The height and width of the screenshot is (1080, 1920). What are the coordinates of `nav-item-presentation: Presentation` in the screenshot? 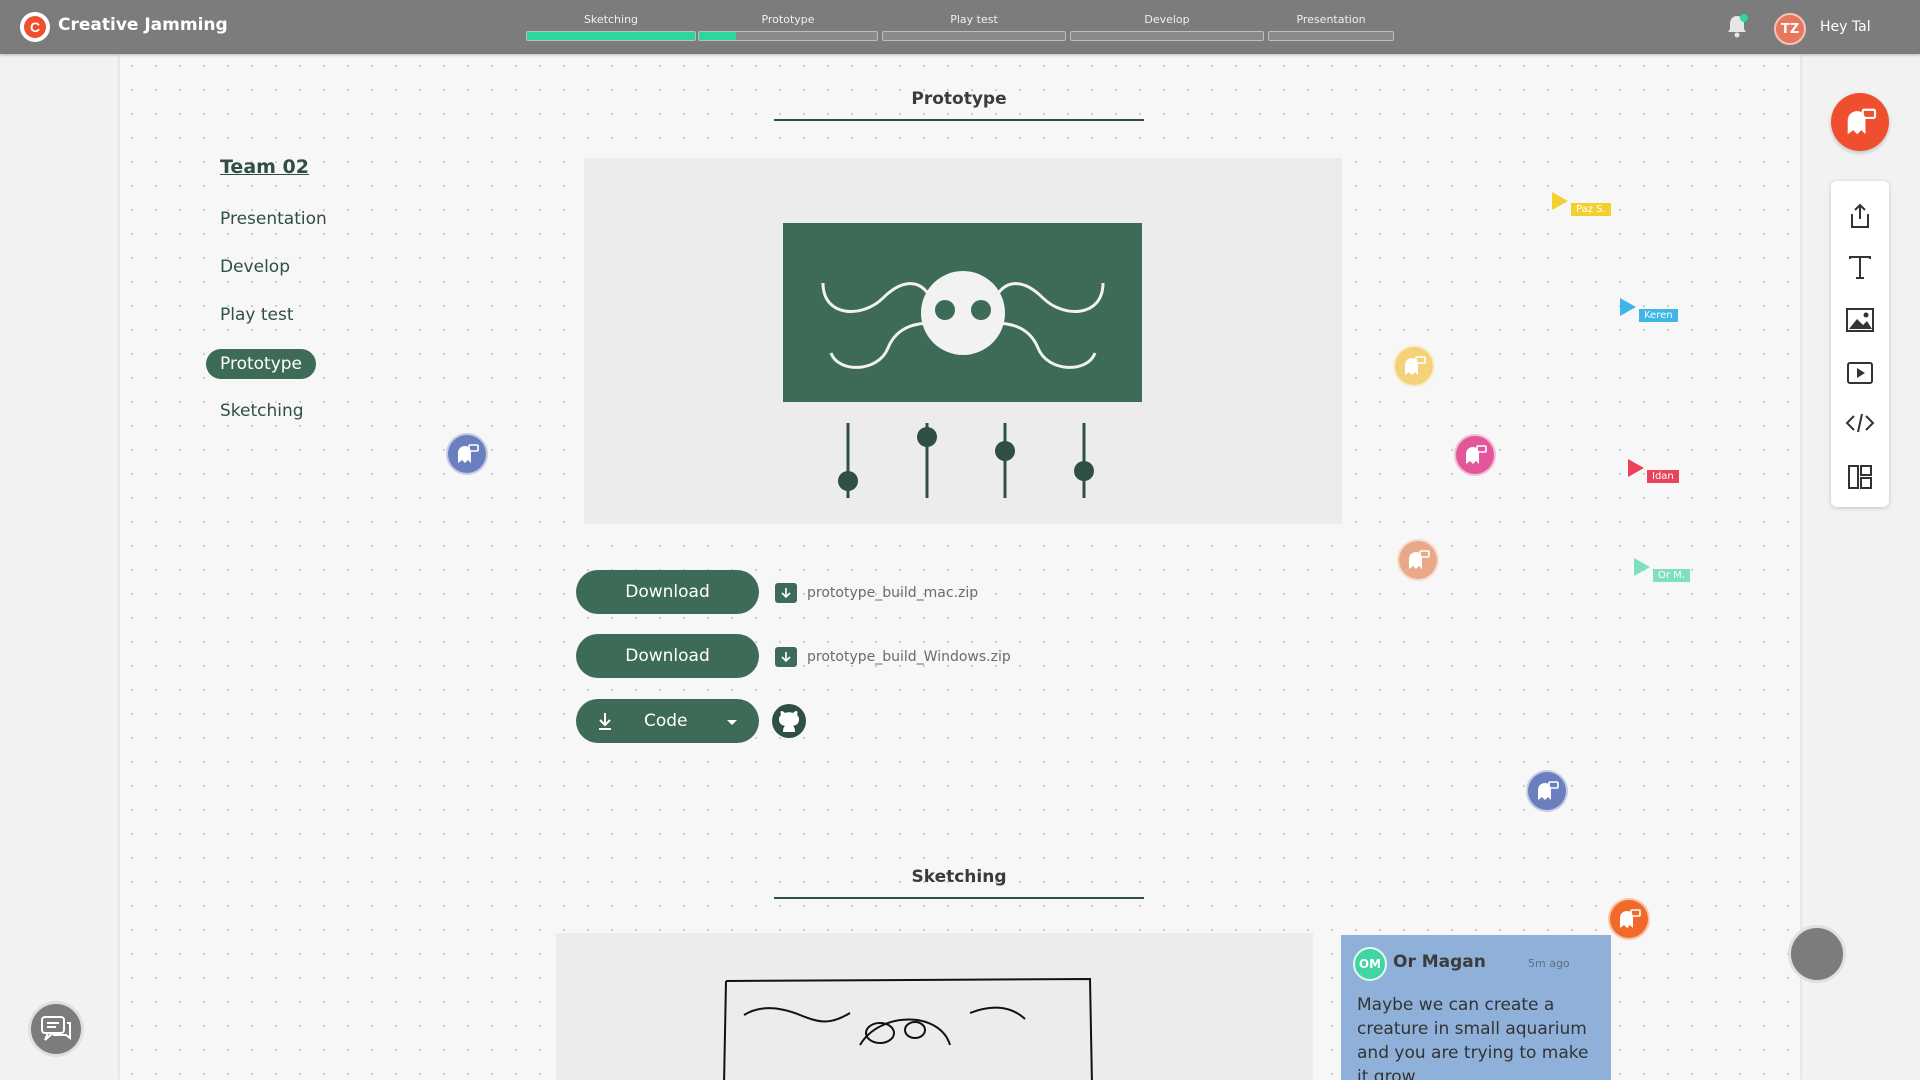 It's located at (273, 219).